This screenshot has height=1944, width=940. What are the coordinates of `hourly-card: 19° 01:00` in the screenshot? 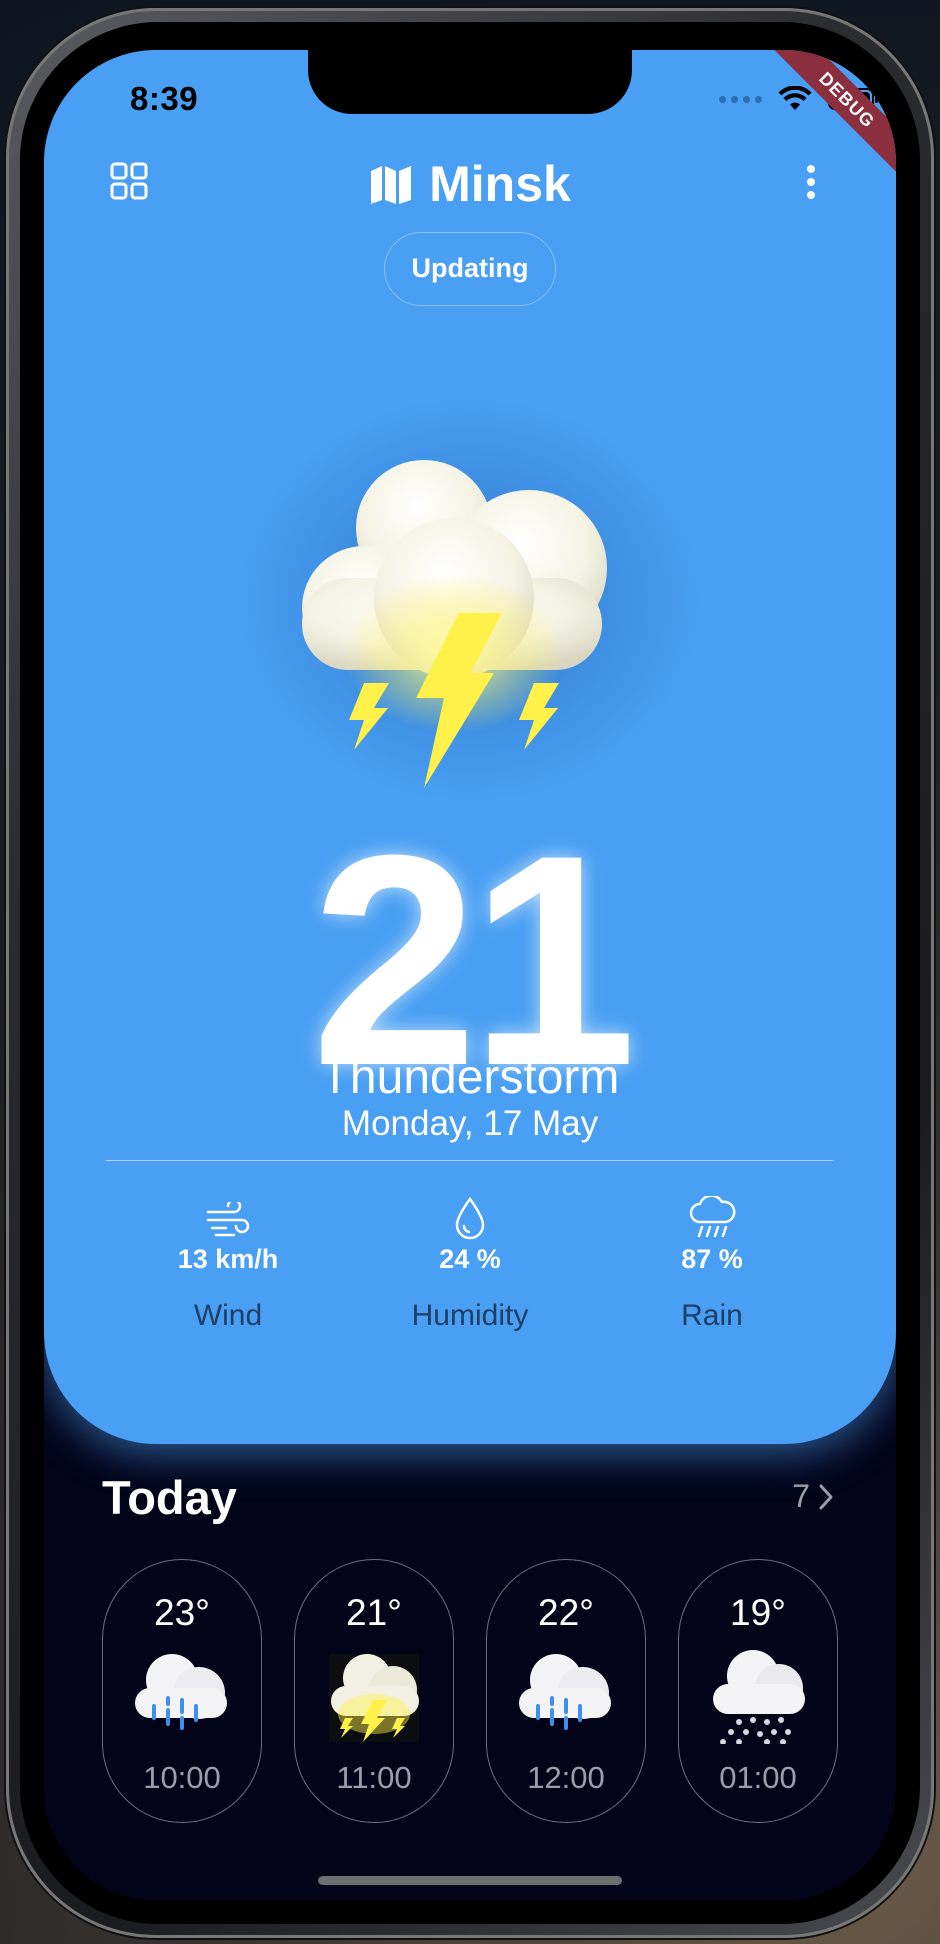 It's located at (758, 1691).